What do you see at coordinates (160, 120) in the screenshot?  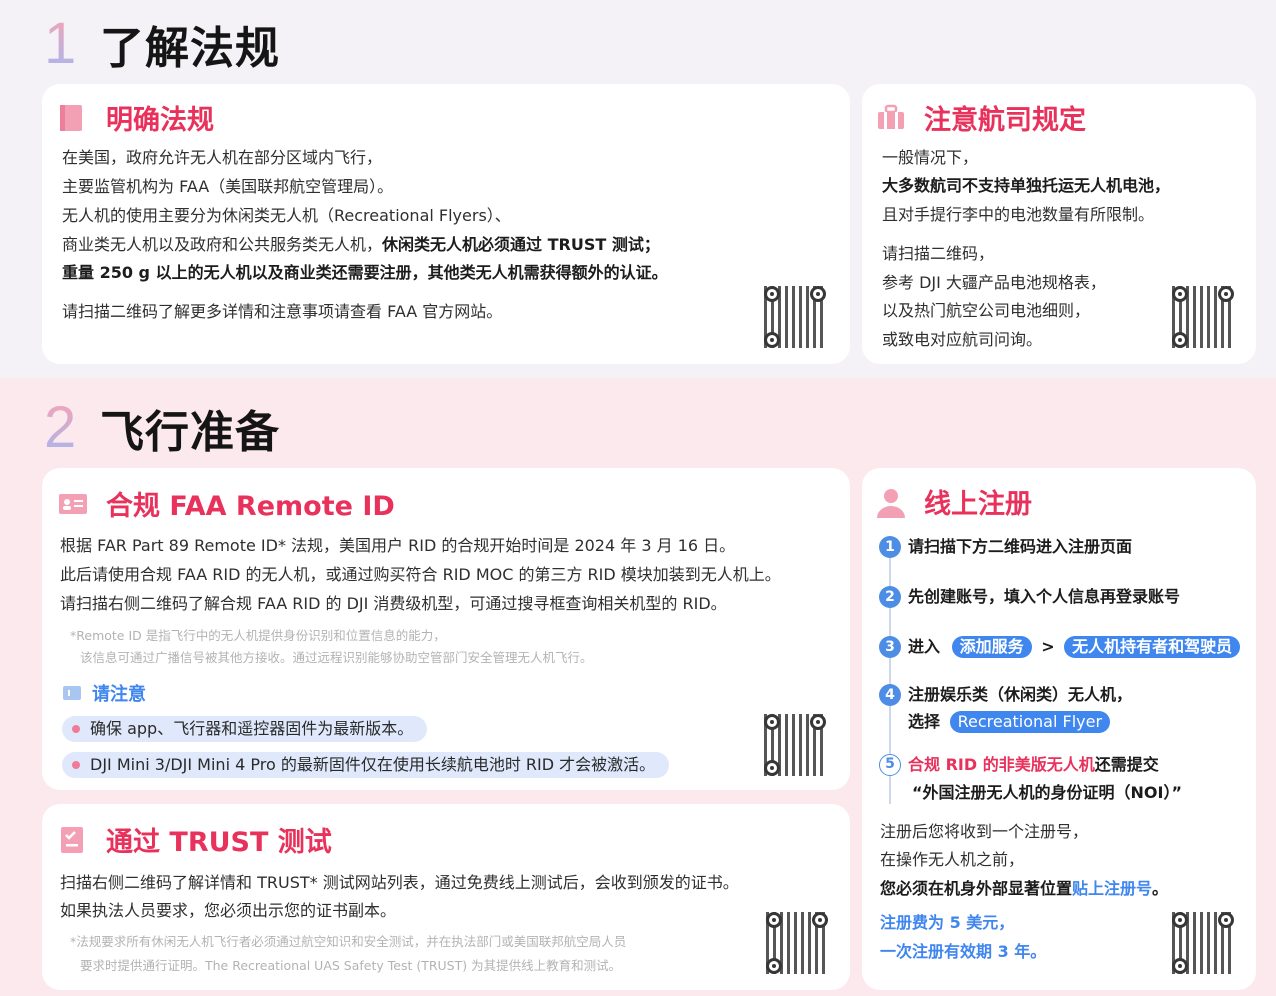 I see `card-regulations-title: 明确法规` at bounding box center [160, 120].